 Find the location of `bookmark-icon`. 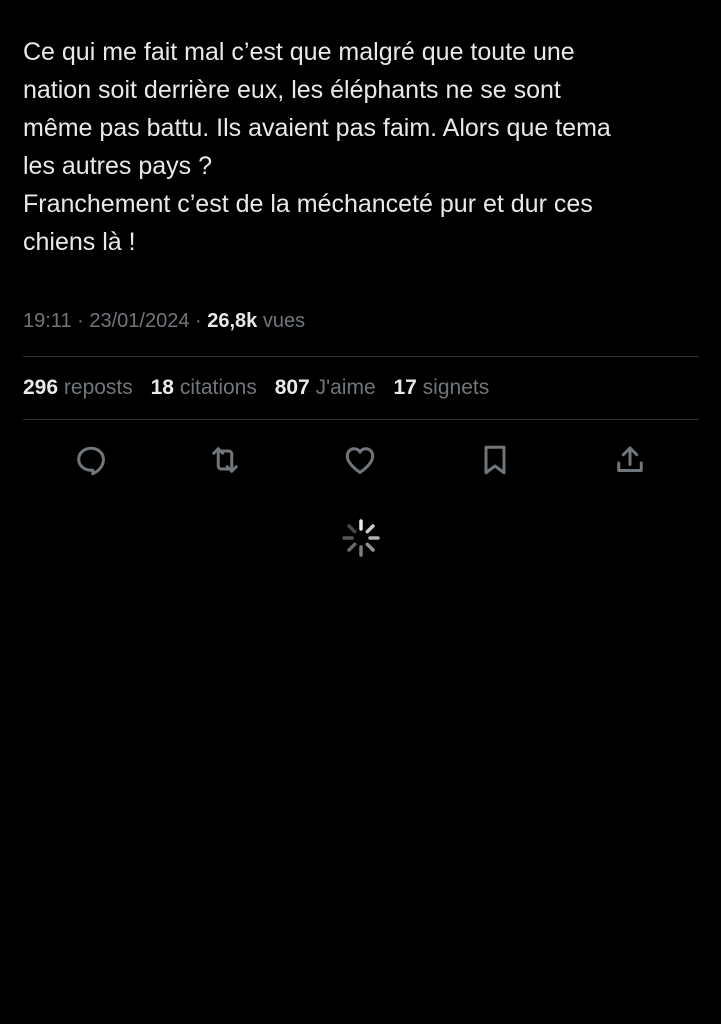

bookmark-icon is located at coordinates (495, 460).